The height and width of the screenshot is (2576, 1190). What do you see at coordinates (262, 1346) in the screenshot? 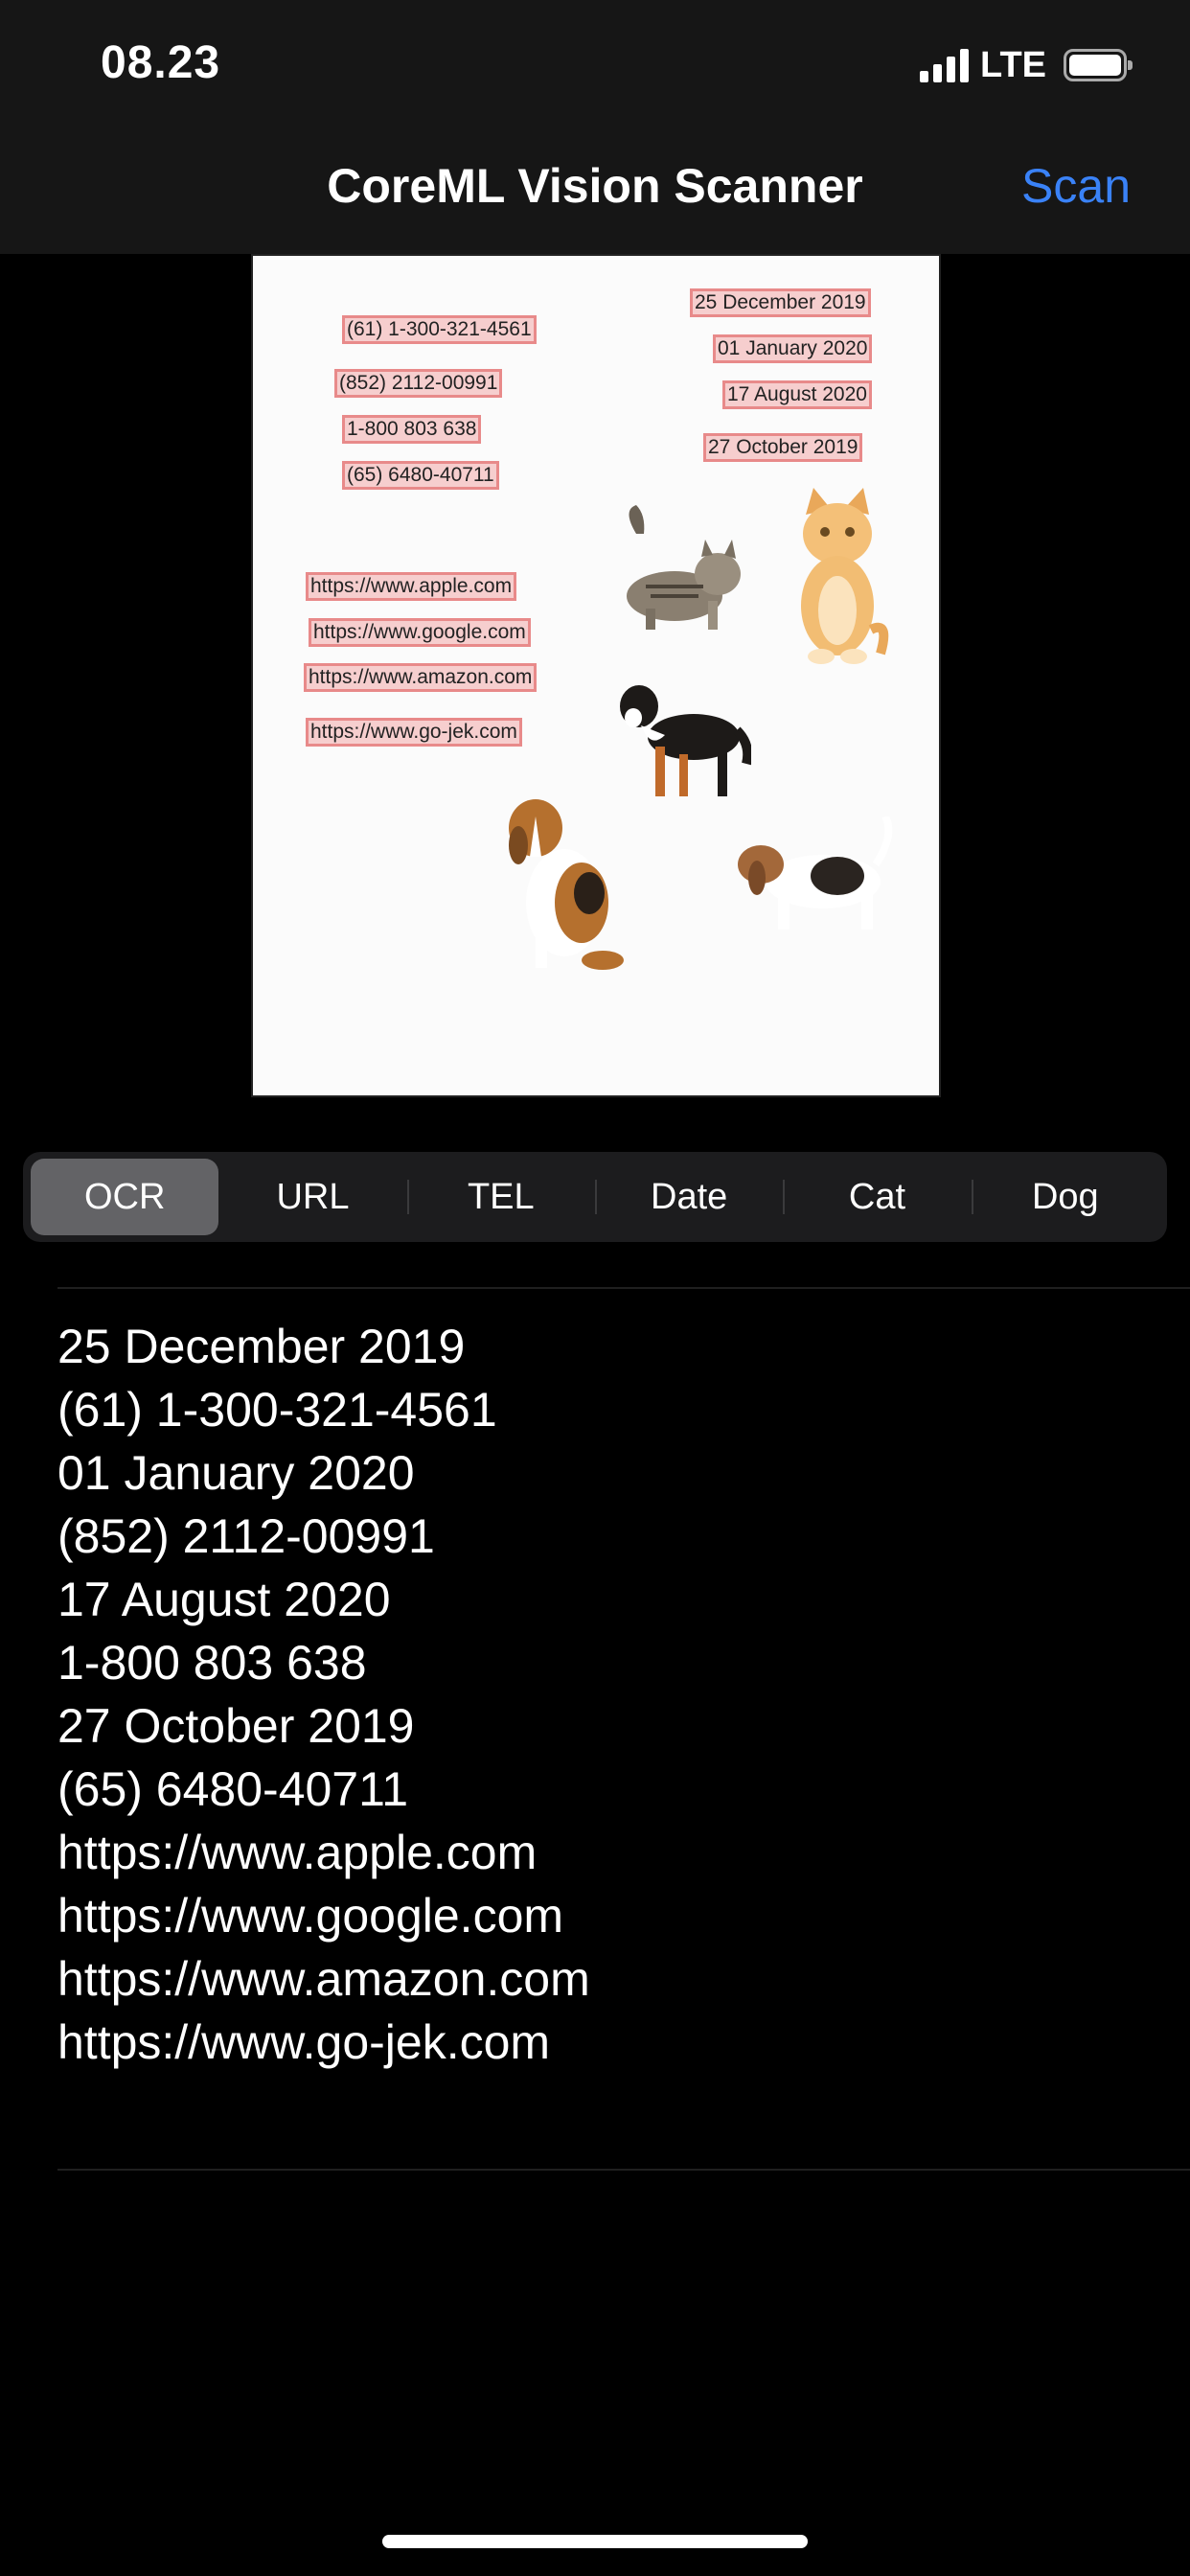
I see `ocr-line: 25 December 2019` at bounding box center [262, 1346].